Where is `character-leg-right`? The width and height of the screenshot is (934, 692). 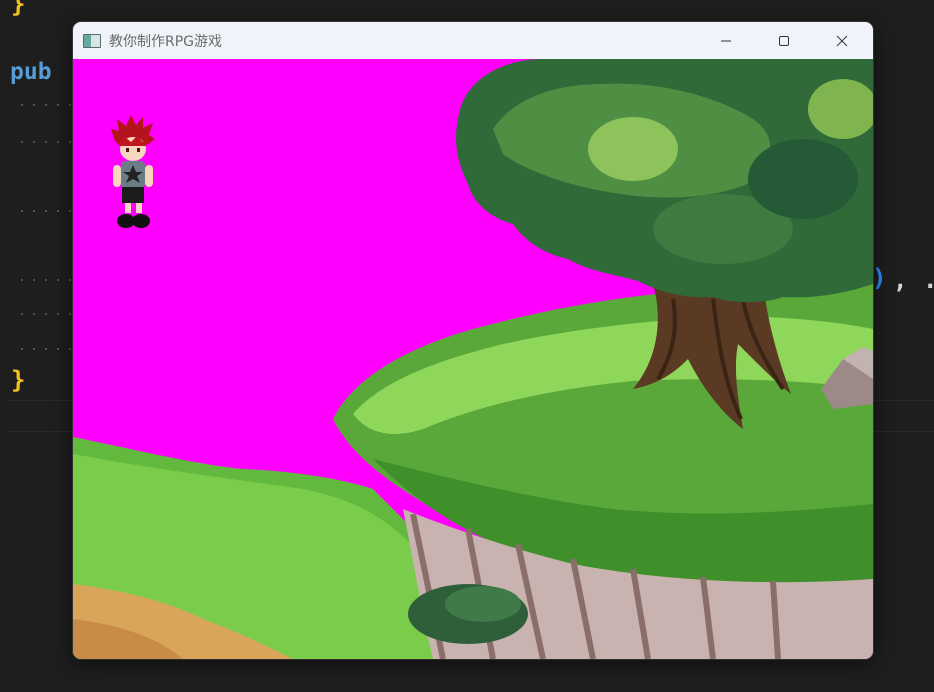
character-leg-right is located at coordinates (139, 208).